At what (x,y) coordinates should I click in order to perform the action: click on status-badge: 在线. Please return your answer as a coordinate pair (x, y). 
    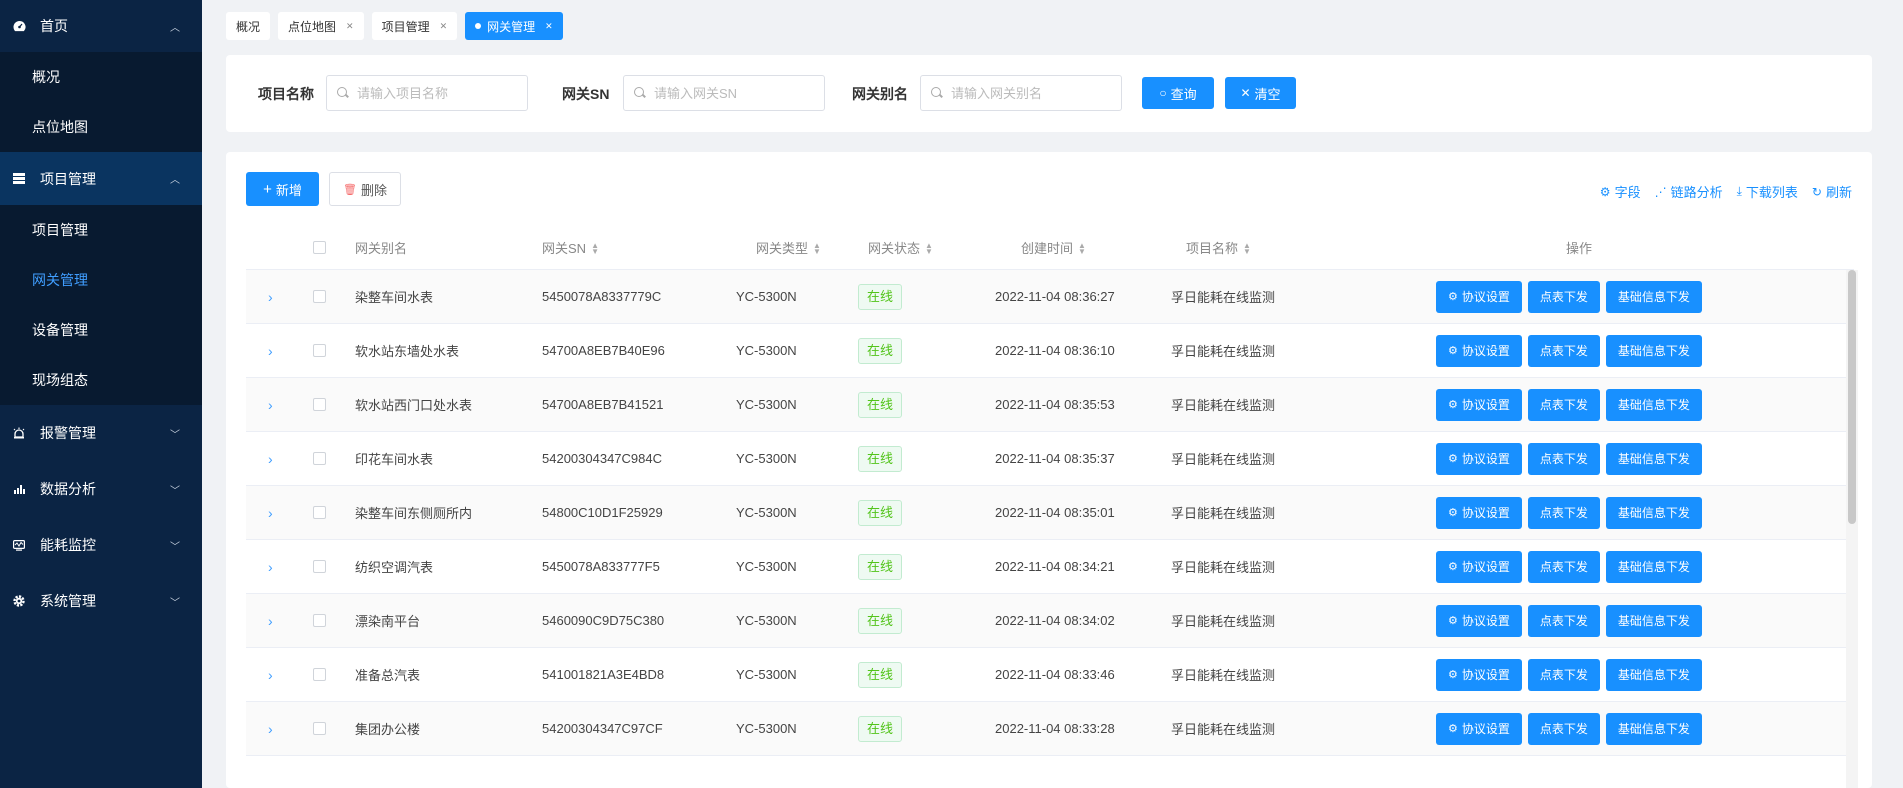
    Looking at the image, I should click on (880, 512).